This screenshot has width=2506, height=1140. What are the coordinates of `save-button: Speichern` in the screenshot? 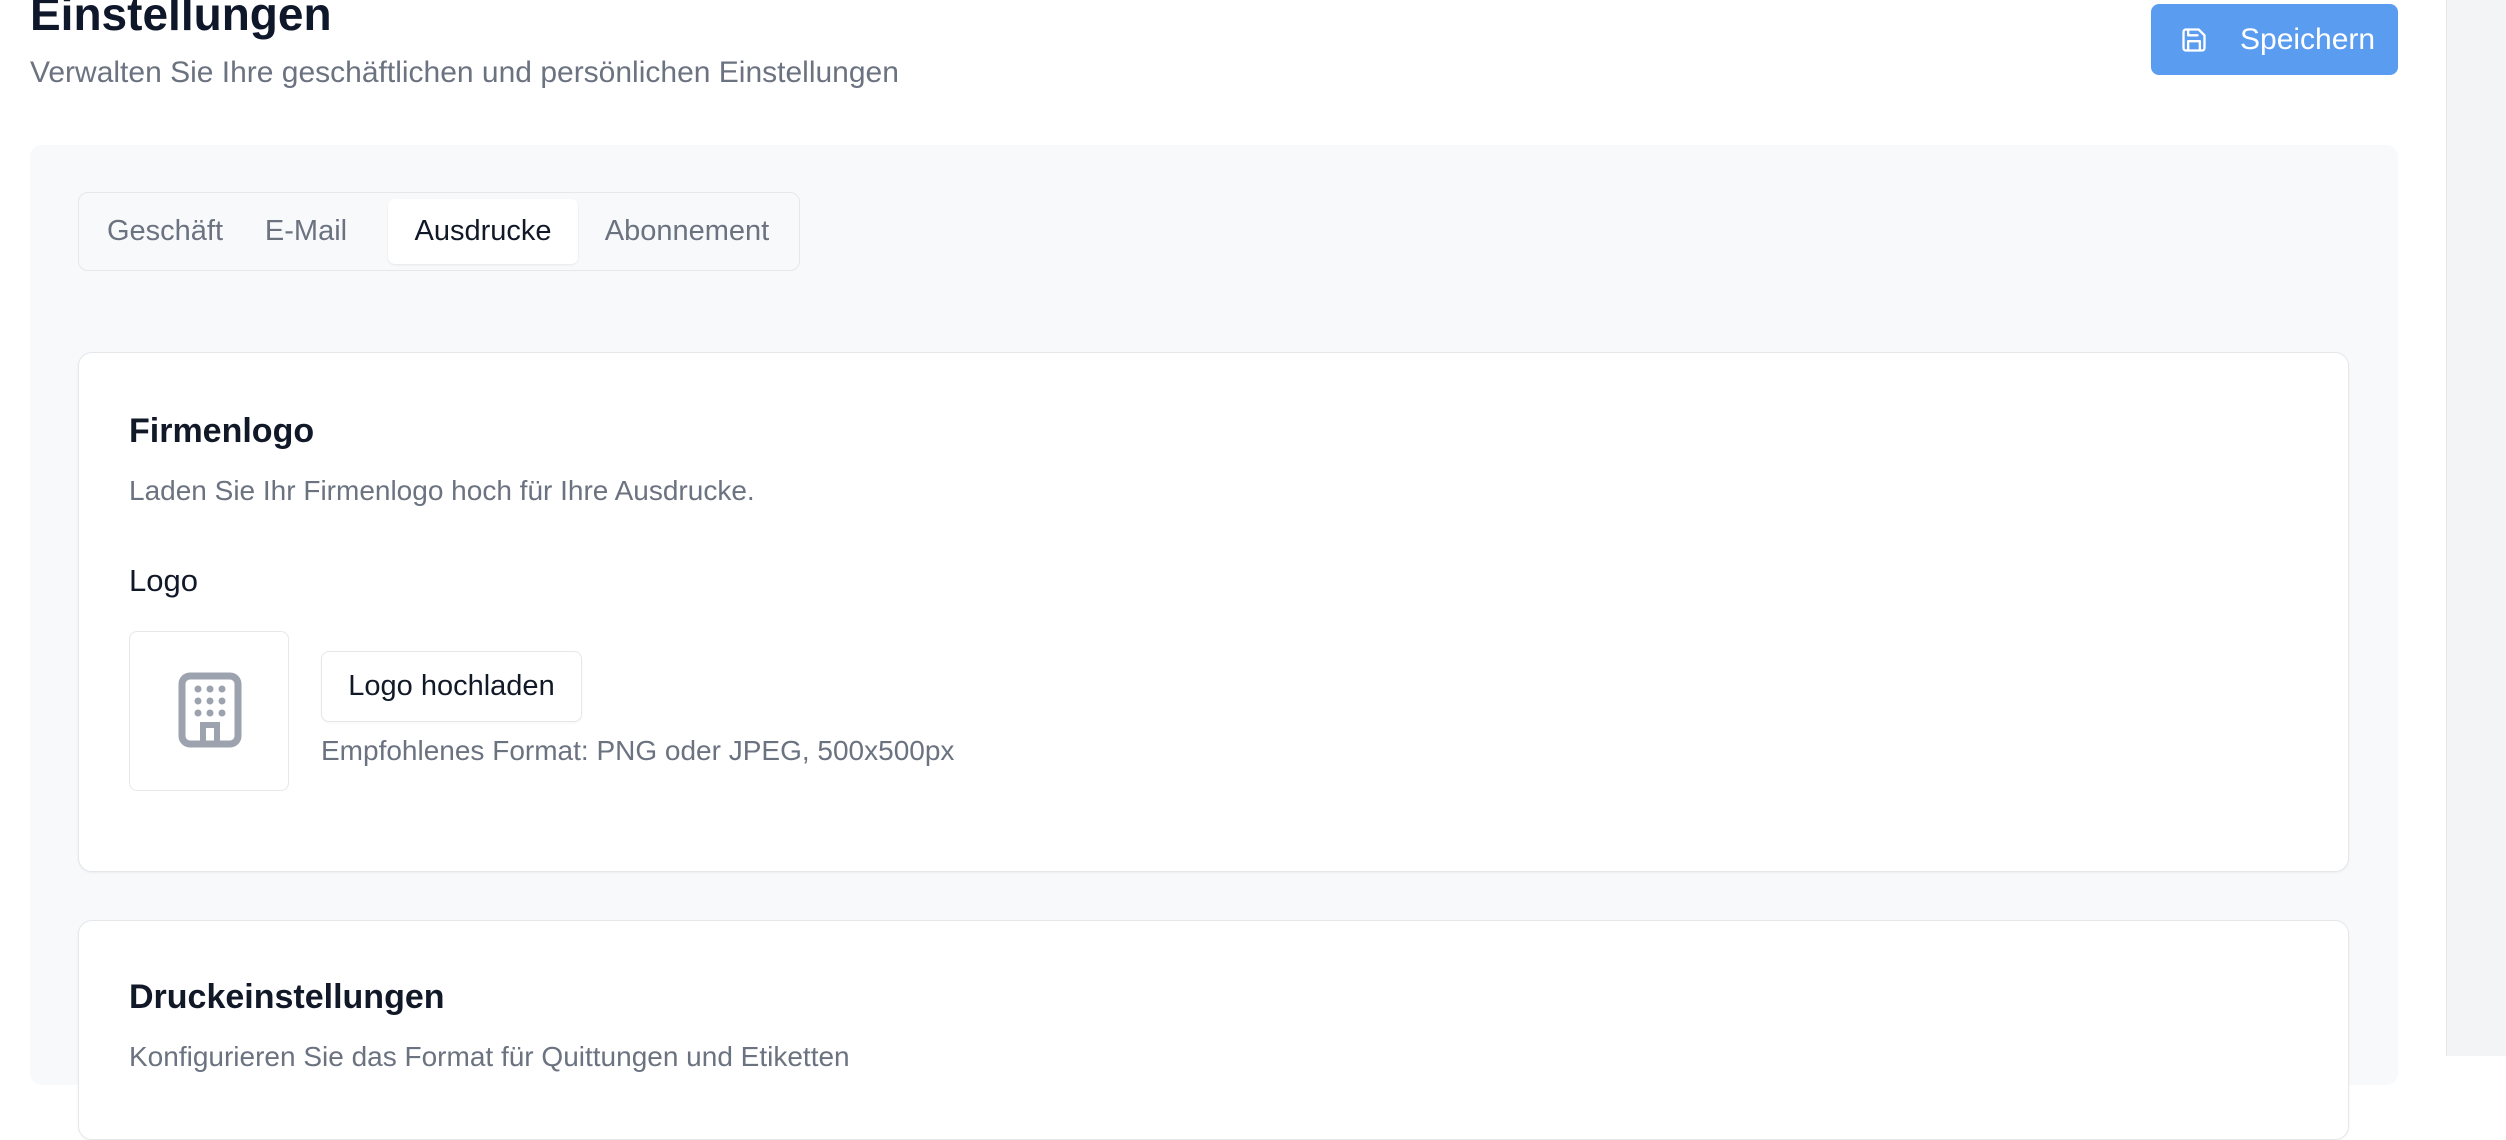 It's located at (2274, 39).